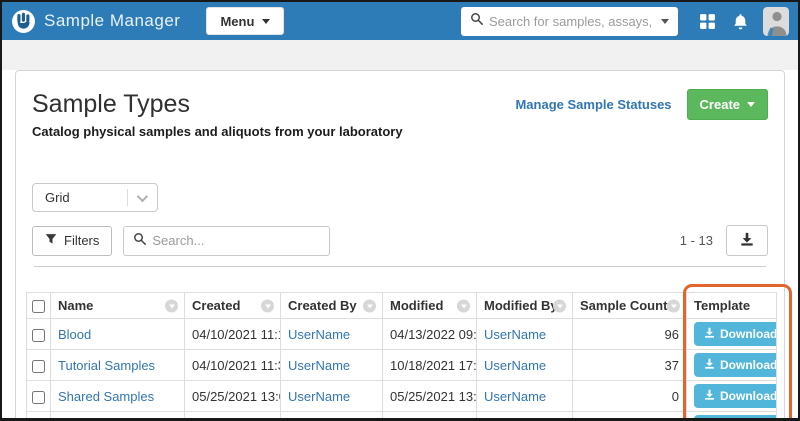 The image size is (800, 421). I want to click on search-scope-caret-icon, so click(665, 21).